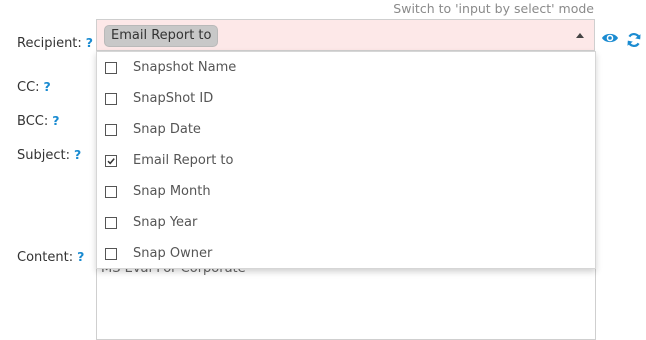 The height and width of the screenshot is (340, 646). Describe the element at coordinates (161, 36) in the screenshot. I see `recipient-selected-tag: Email Report to` at that location.